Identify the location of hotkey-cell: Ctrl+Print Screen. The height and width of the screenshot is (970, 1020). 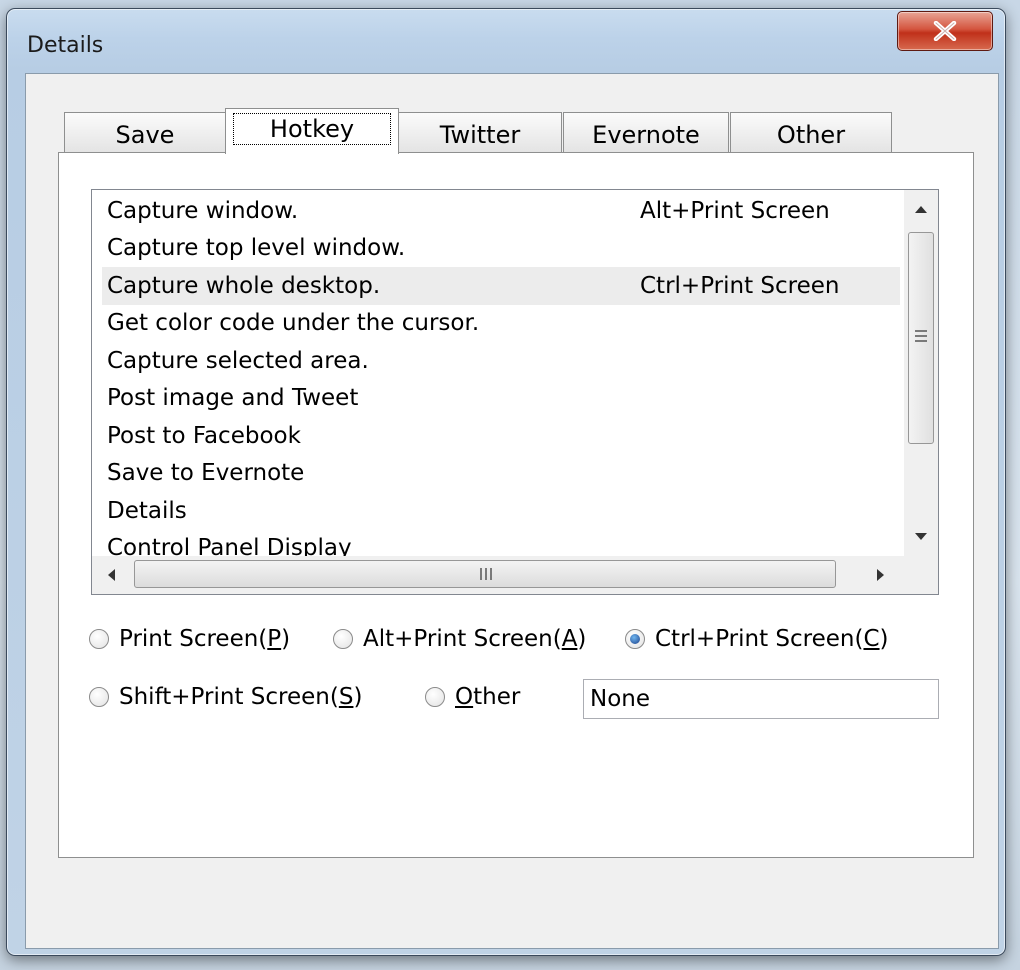
(740, 285).